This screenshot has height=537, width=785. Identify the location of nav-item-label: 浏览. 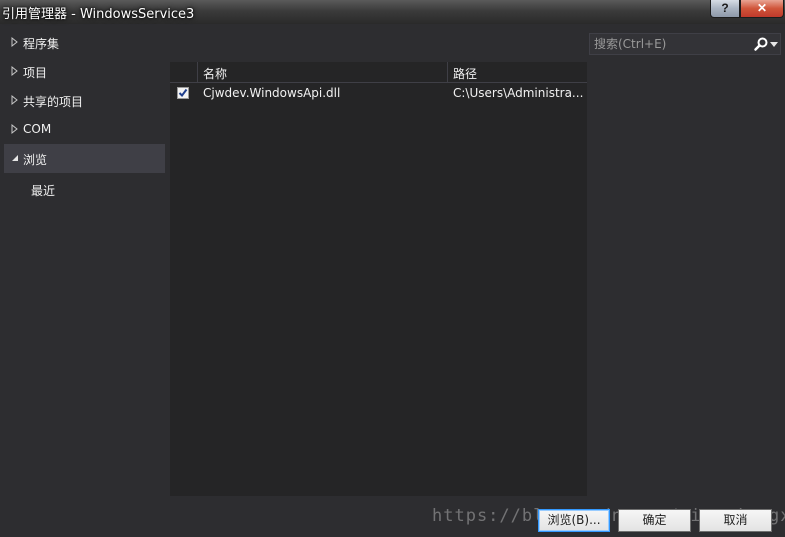
(35, 160).